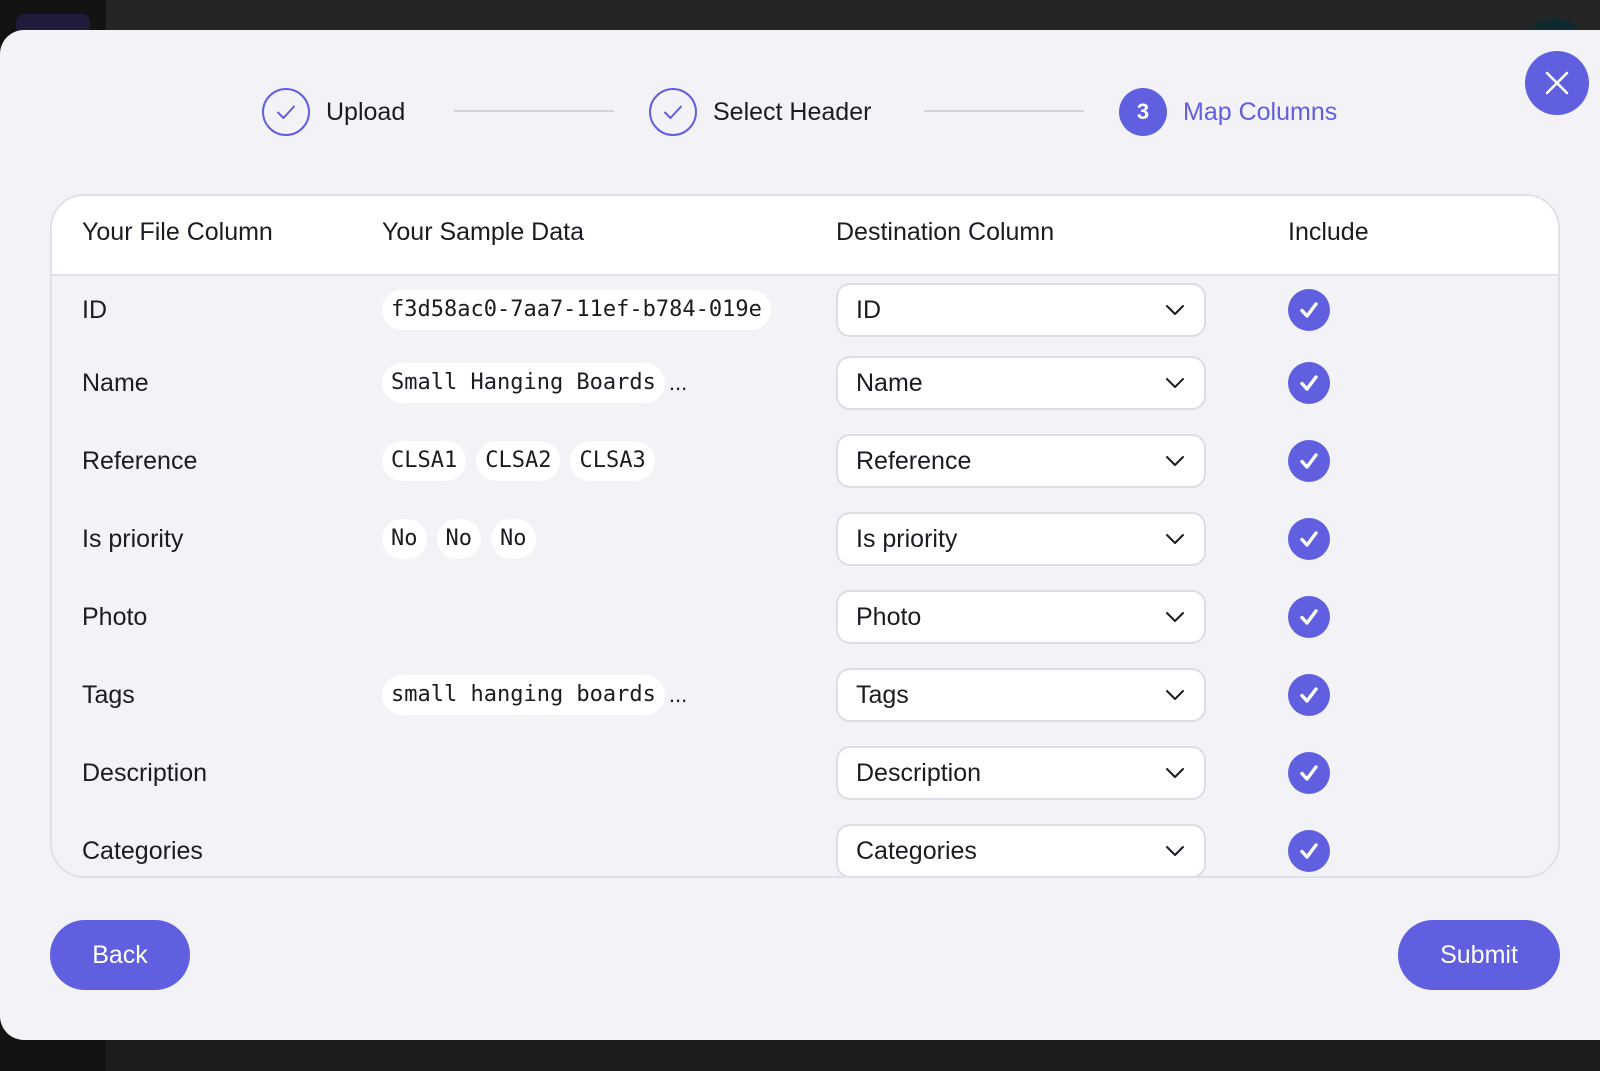 The width and height of the screenshot is (1600, 1071). I want to click on destination-column-value: Reference, so click(914, 460).